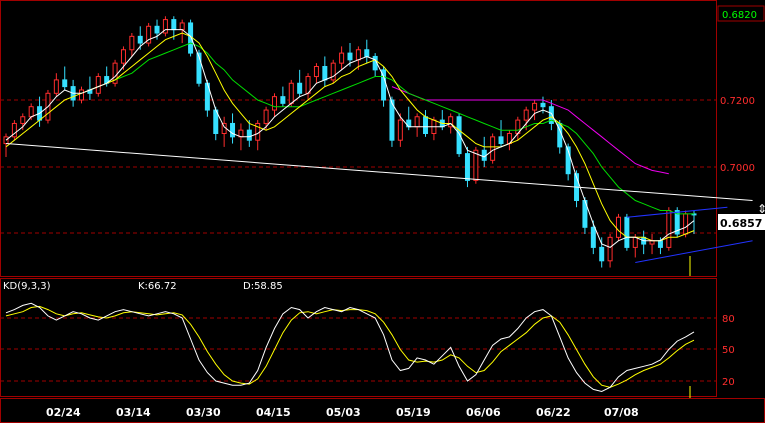 The image size is (765, 423). What do you see at coordinates (273, 412) in the screenshot?
I see `date-label: 04/15` at bounding box center [273, 412].